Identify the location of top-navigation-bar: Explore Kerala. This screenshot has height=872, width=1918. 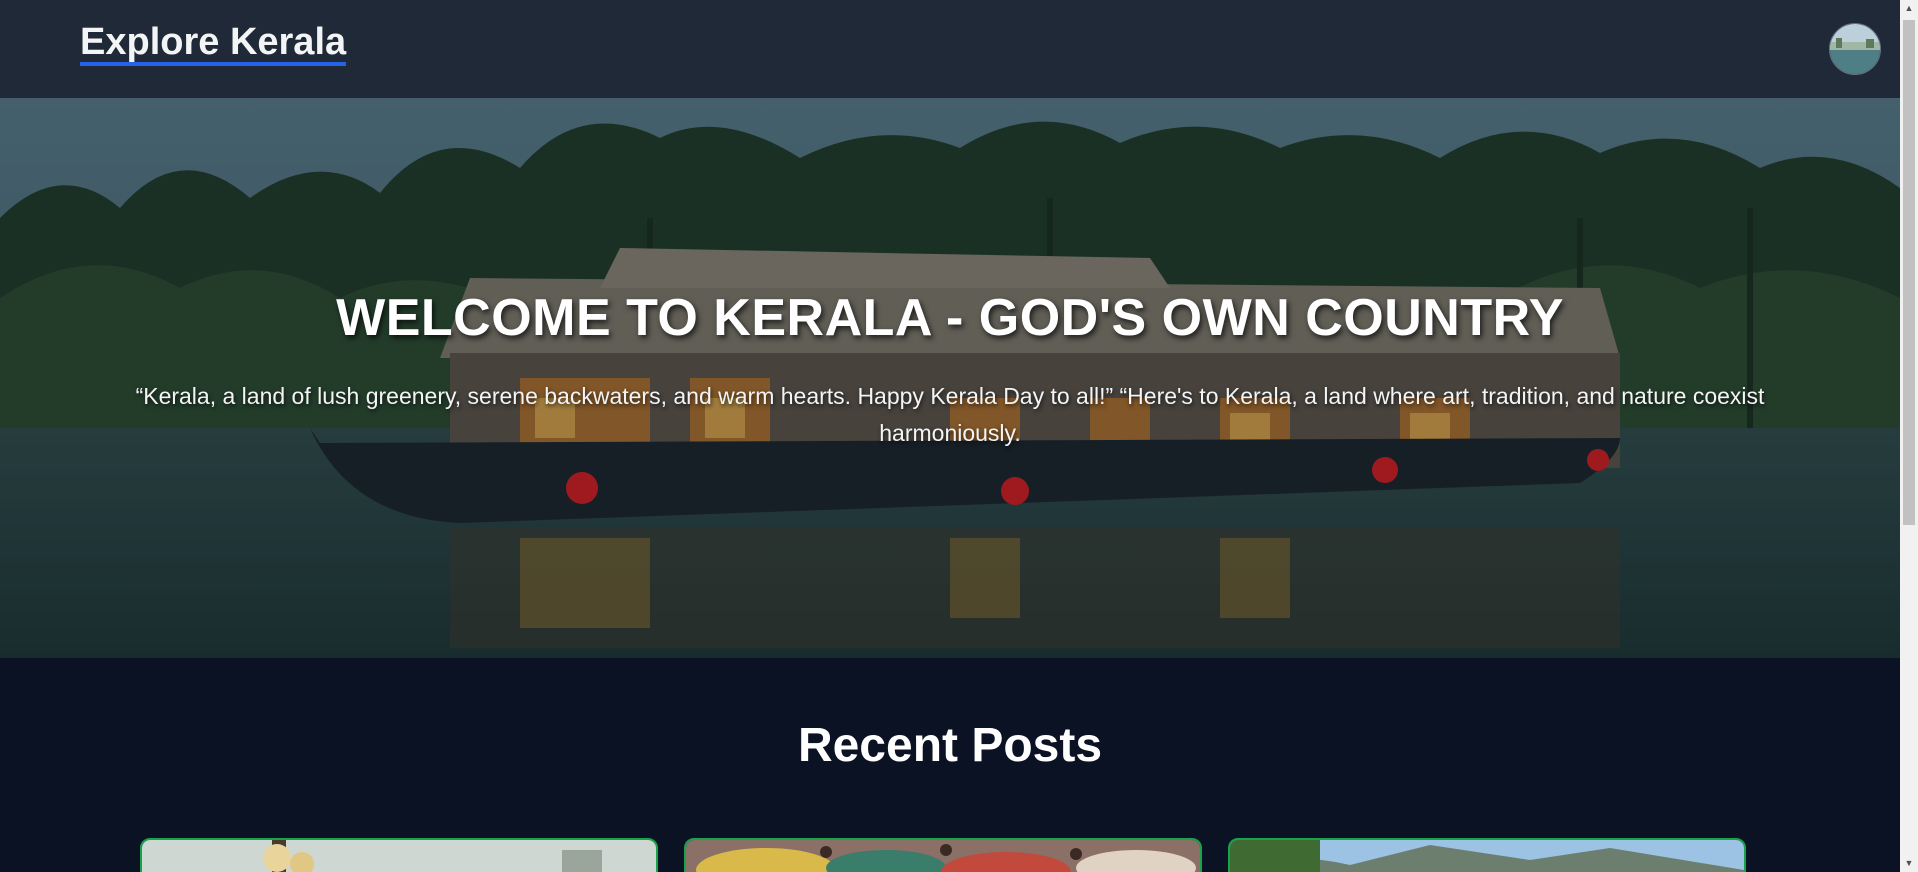
(950, 49).